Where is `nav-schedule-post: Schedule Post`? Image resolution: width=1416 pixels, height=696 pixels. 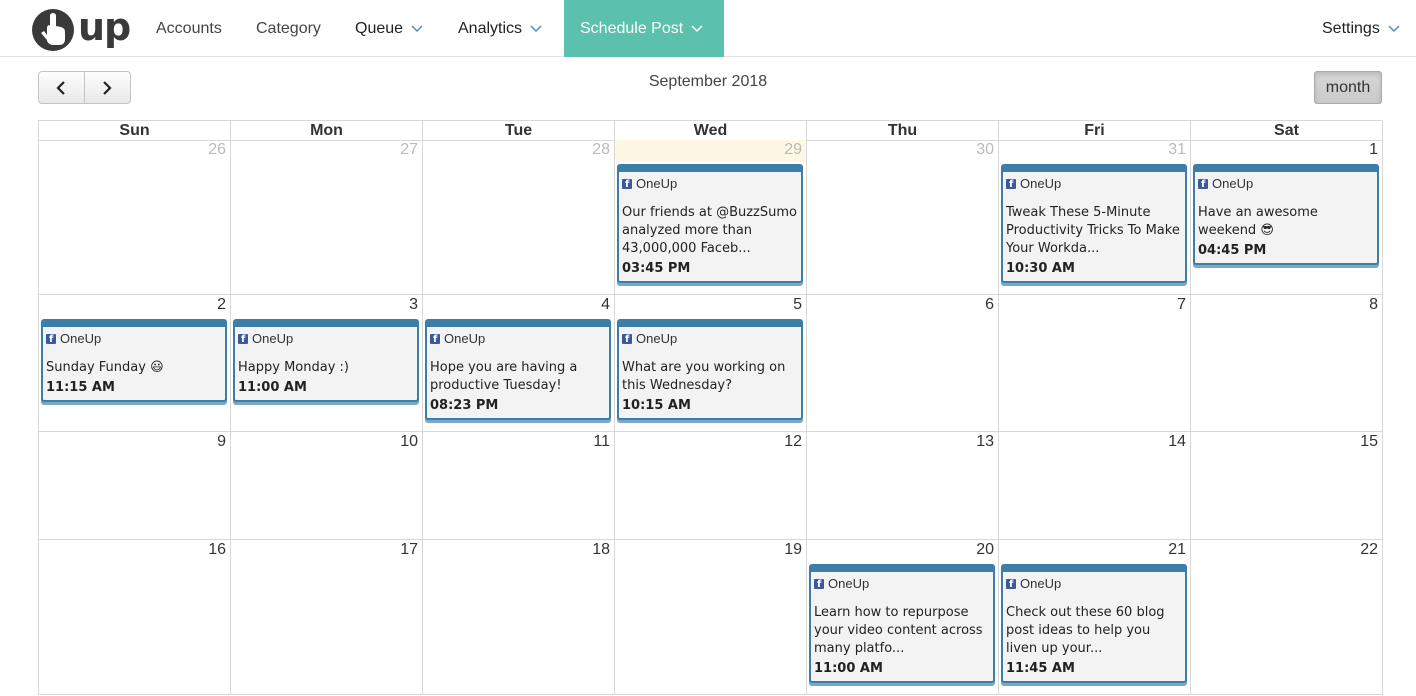
nav-schedule-post: Schedule Post is located at coordinates (644, 28).